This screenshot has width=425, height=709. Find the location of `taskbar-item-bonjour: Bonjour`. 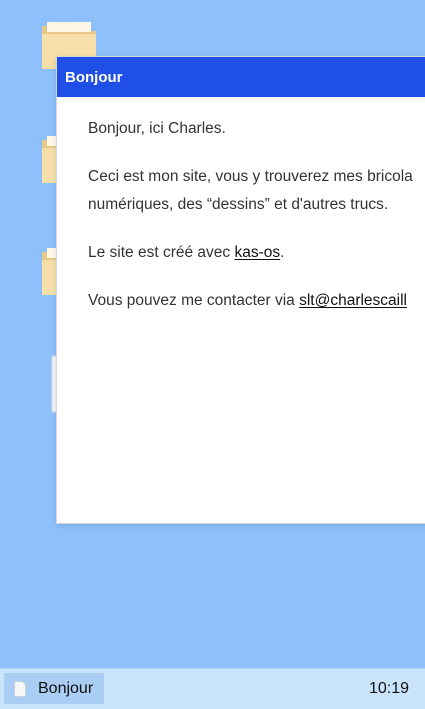

taskbar-item-bonjour: Bonjour is located at coordinates (54, 688).